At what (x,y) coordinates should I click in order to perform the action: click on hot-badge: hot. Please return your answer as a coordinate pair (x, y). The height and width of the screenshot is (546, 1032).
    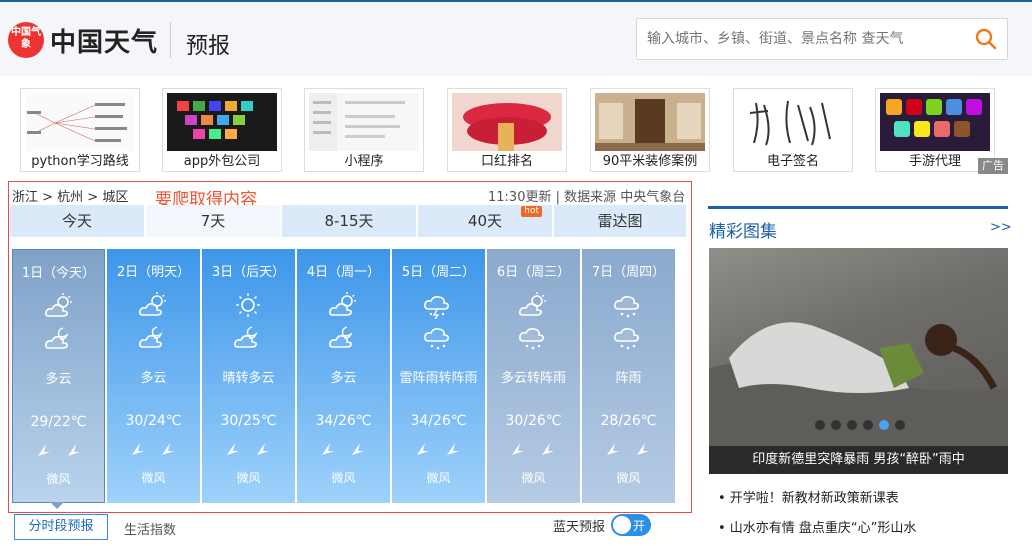
    Looking at the image, I should click on (531, 211).